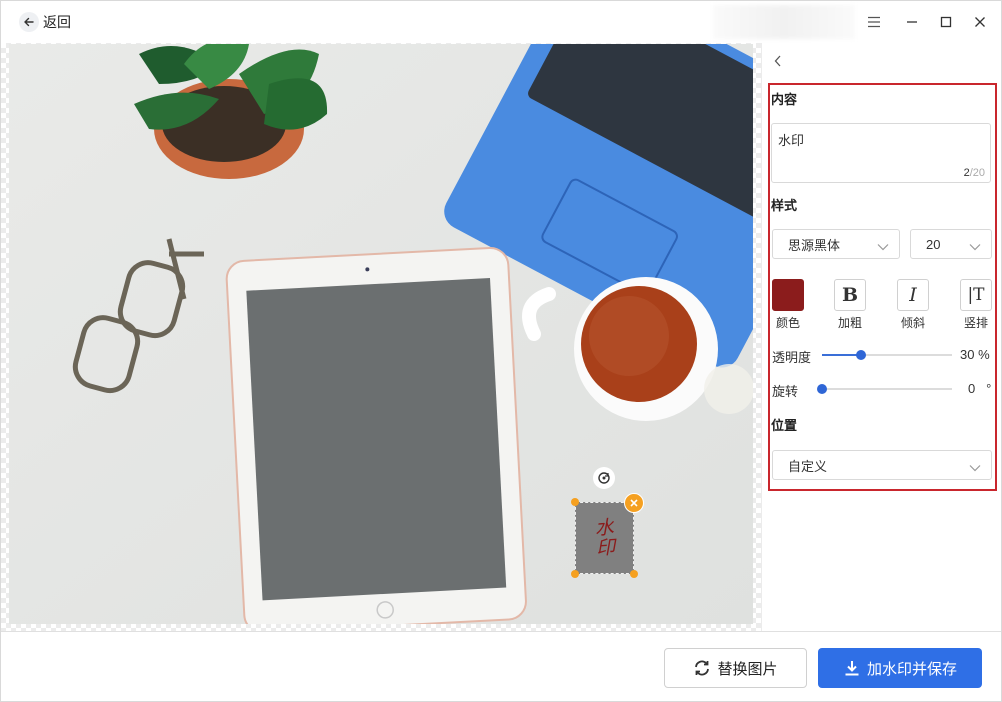 Image resolution: width=1002 pixels, height=702 pixels. Describe the element at coordinates (979, 388) in the screenshot. I see `rotation-value: 0 °` at that location.